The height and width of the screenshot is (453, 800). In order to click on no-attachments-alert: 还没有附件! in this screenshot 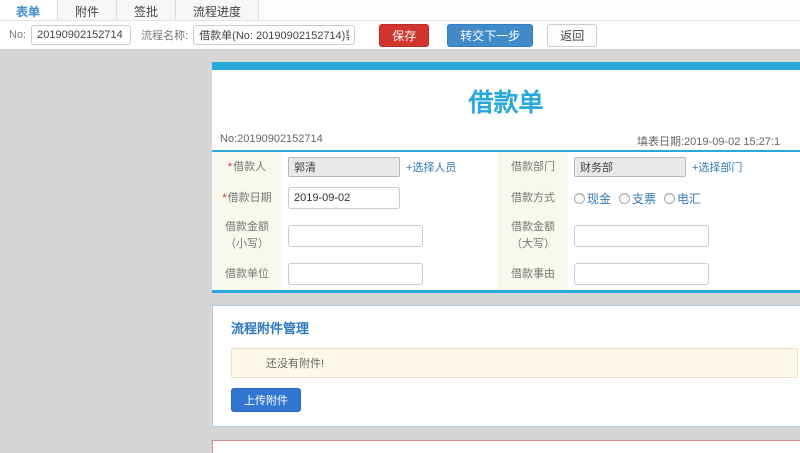, I will do `click(514, 363)`.